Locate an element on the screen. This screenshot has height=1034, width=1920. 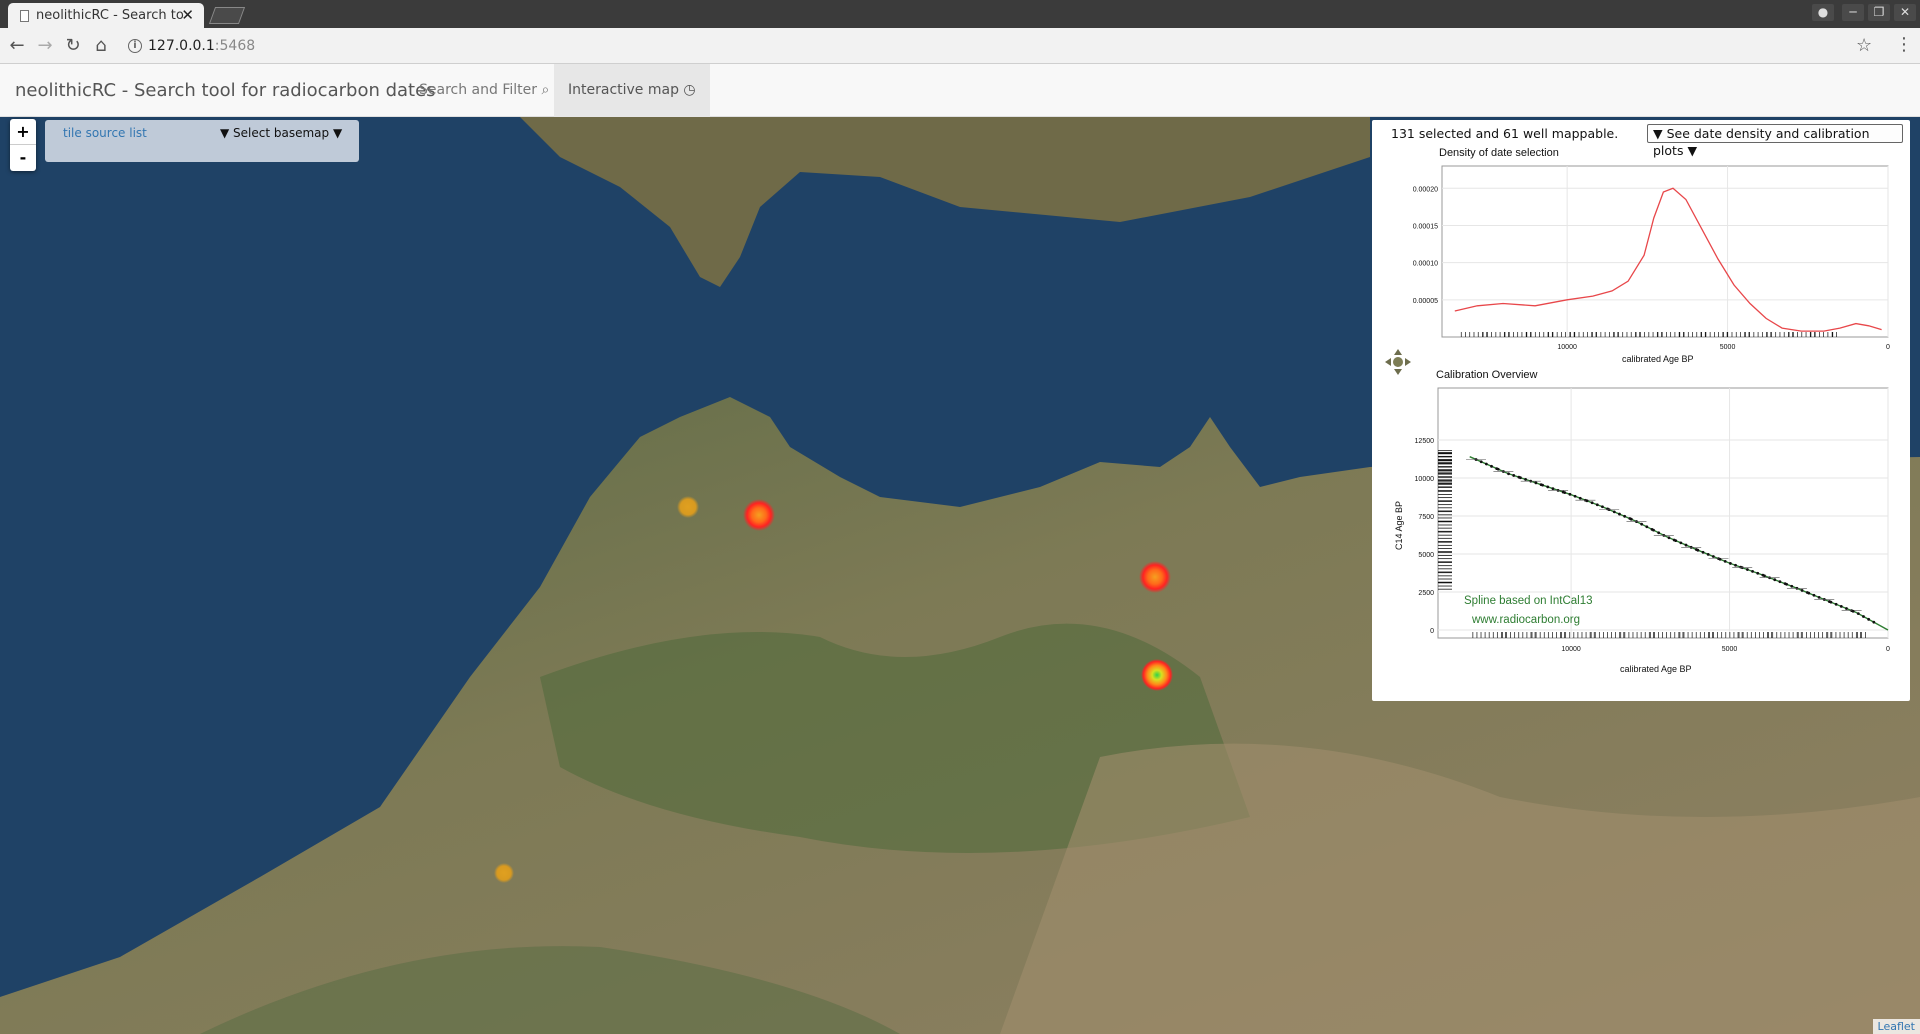
map-attribution: Leaflet is located at coordinates (1896, 1026).